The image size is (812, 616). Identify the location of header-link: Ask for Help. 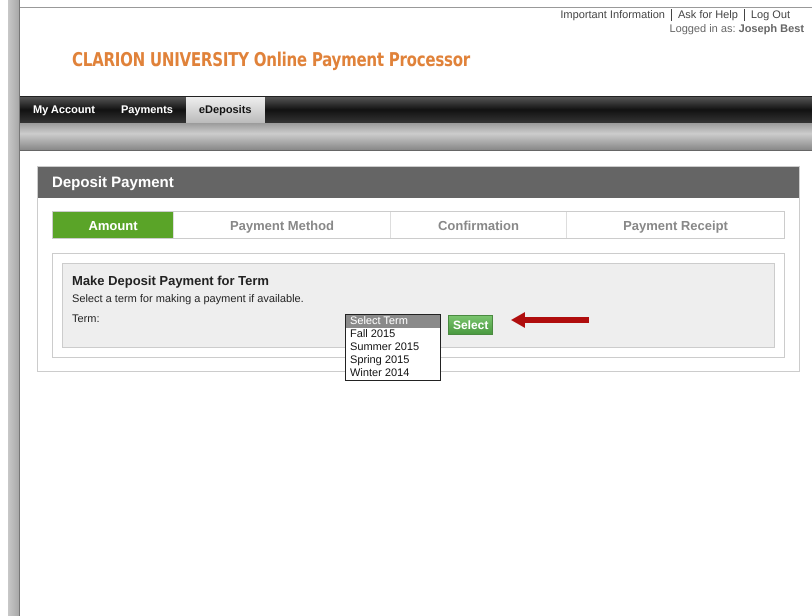
(707, 15).